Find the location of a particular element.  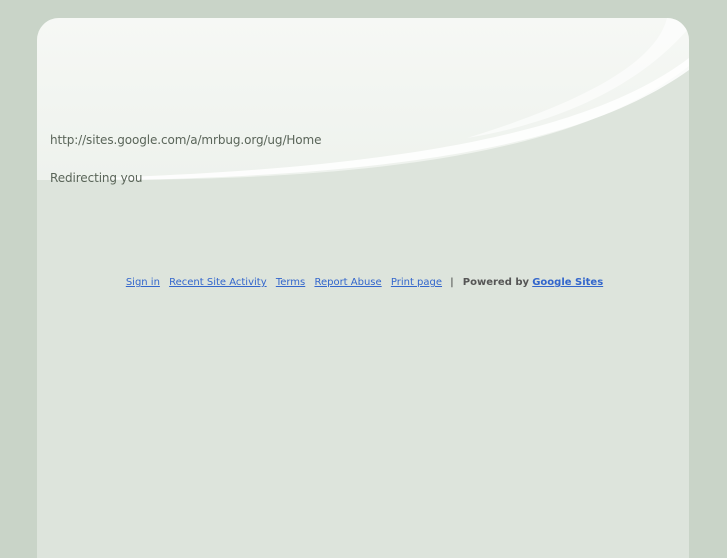

google-sites-link: Google Sites is located at coordinates (567, 282).